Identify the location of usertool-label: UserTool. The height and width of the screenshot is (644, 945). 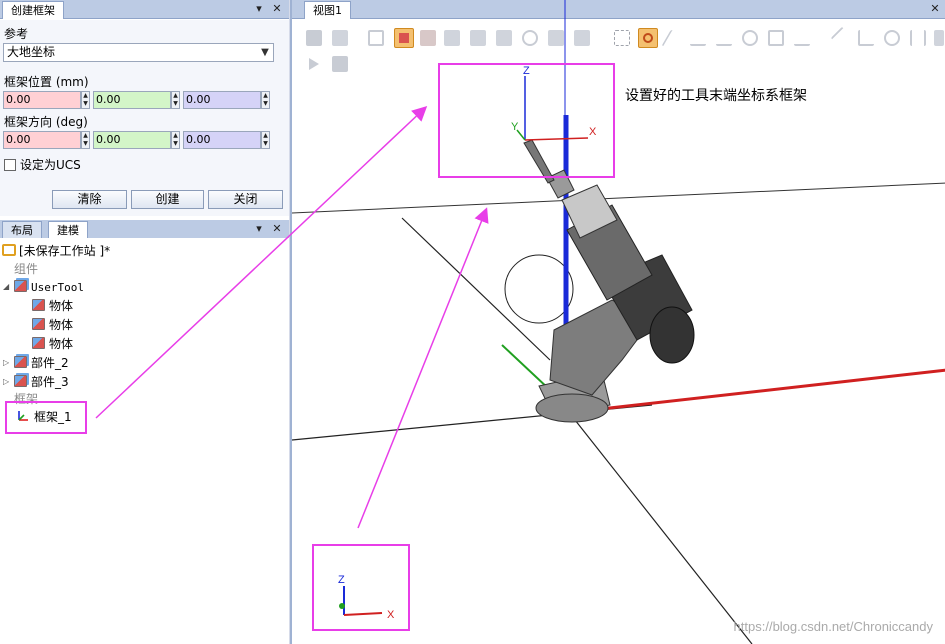
(57, 287).